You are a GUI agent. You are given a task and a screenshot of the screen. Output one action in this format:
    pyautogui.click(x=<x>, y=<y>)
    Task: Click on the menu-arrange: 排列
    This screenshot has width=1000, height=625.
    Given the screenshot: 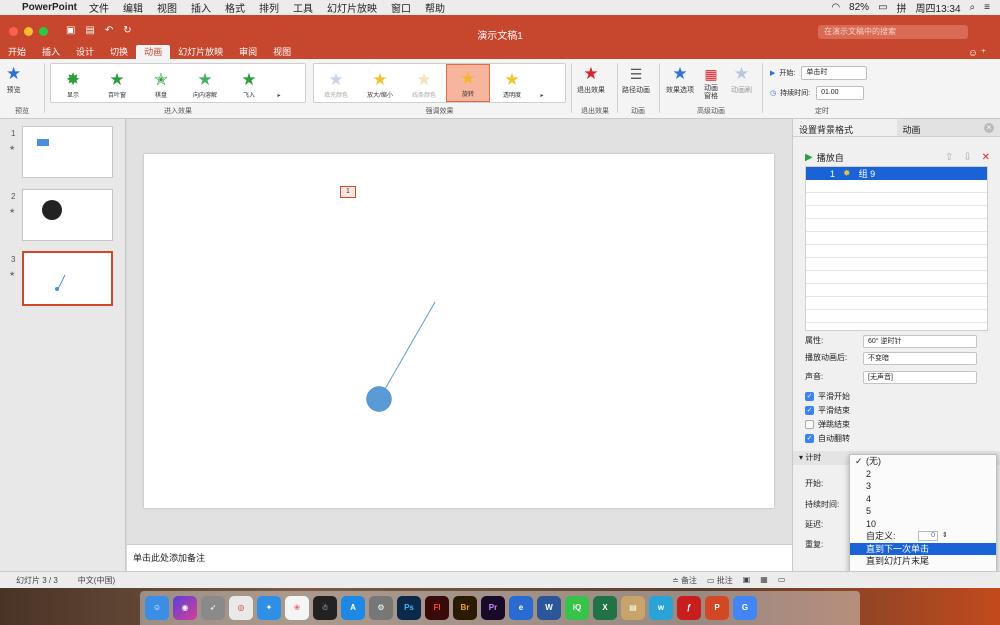 What is the action you would take?
    pyautogui.click(x=269, y=7)
    